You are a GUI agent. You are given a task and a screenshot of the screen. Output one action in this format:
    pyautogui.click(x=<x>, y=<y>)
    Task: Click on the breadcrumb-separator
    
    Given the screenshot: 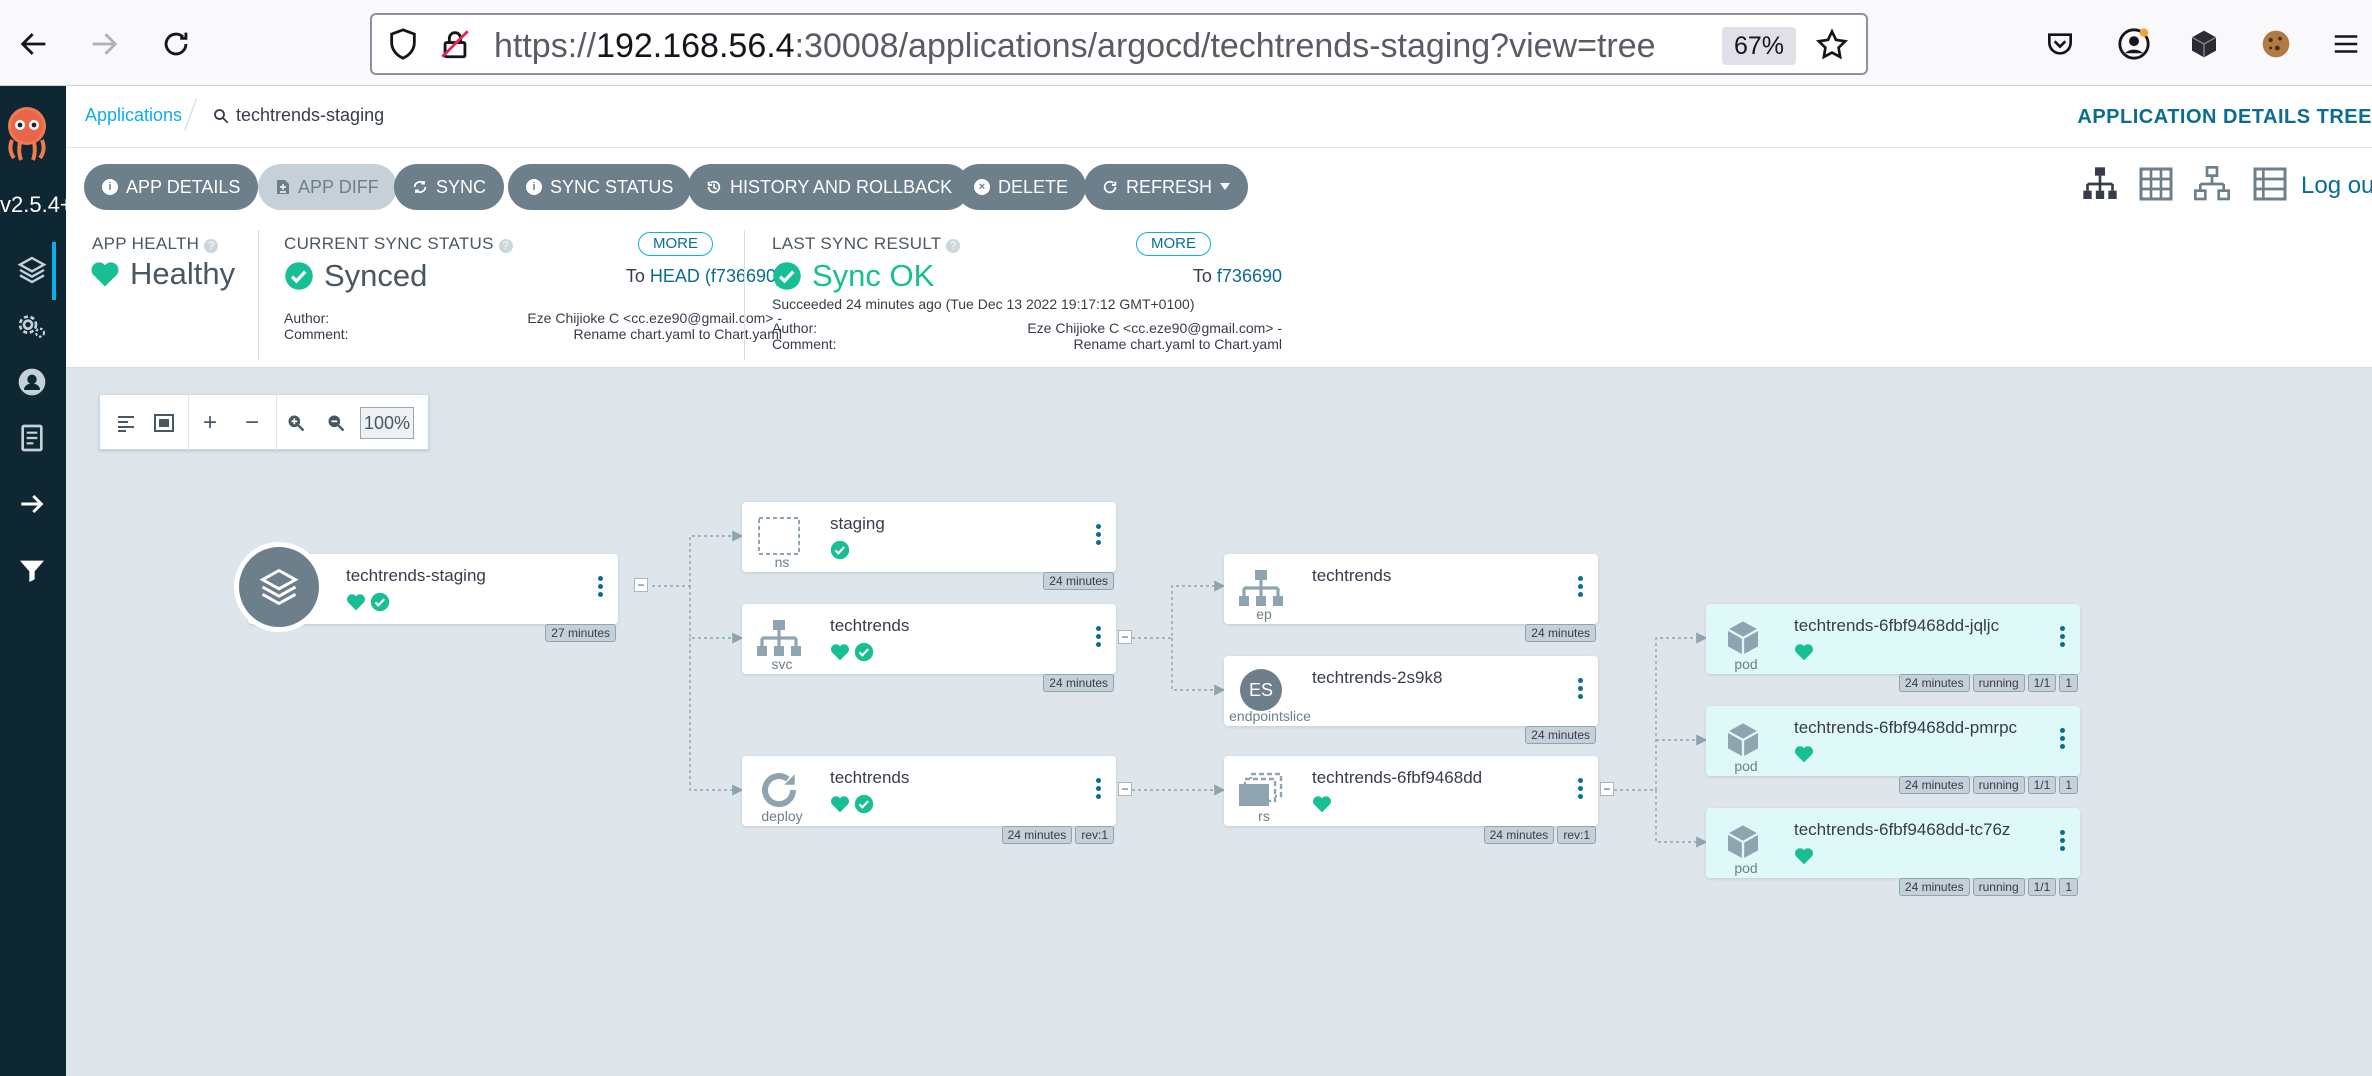 What is the action you would take?
    pyautogui.click(x=190, y=115)
    